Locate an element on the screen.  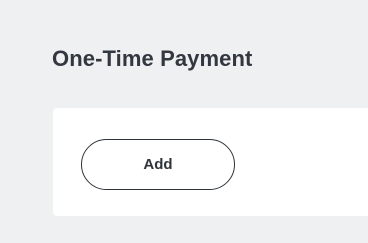
add-button: Add is located at coordinates (158, 164).